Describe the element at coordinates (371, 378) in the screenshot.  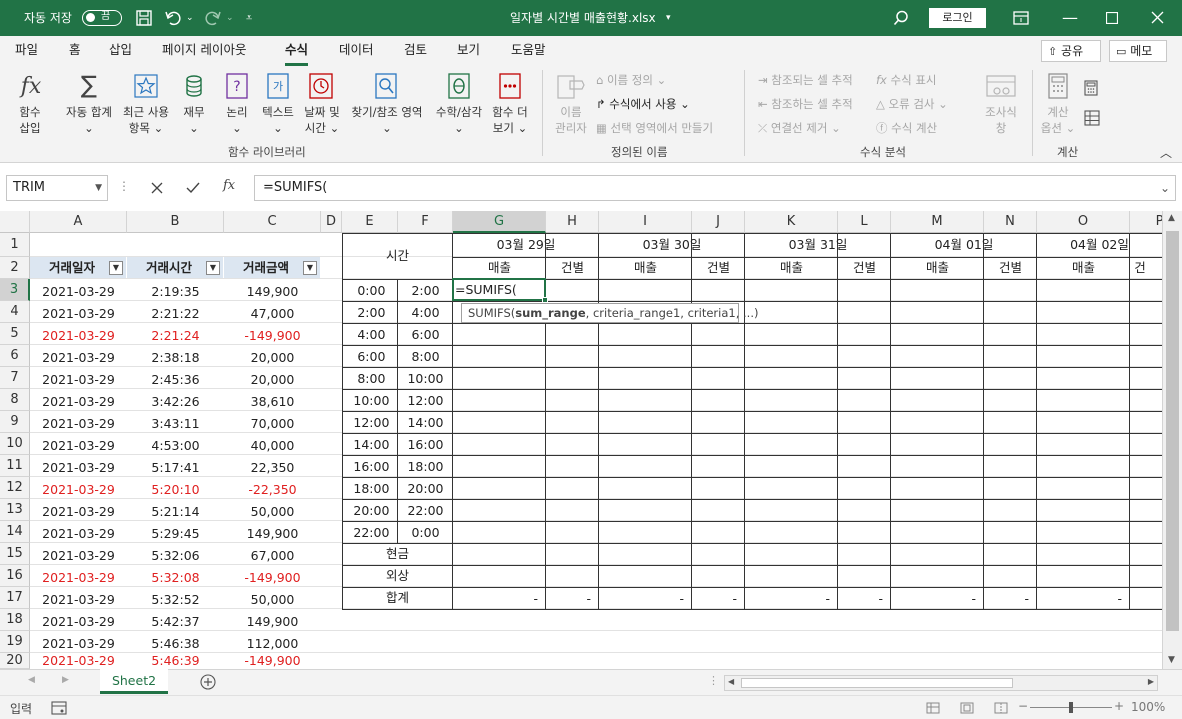
I see `slot-start: 8:00` at that location.